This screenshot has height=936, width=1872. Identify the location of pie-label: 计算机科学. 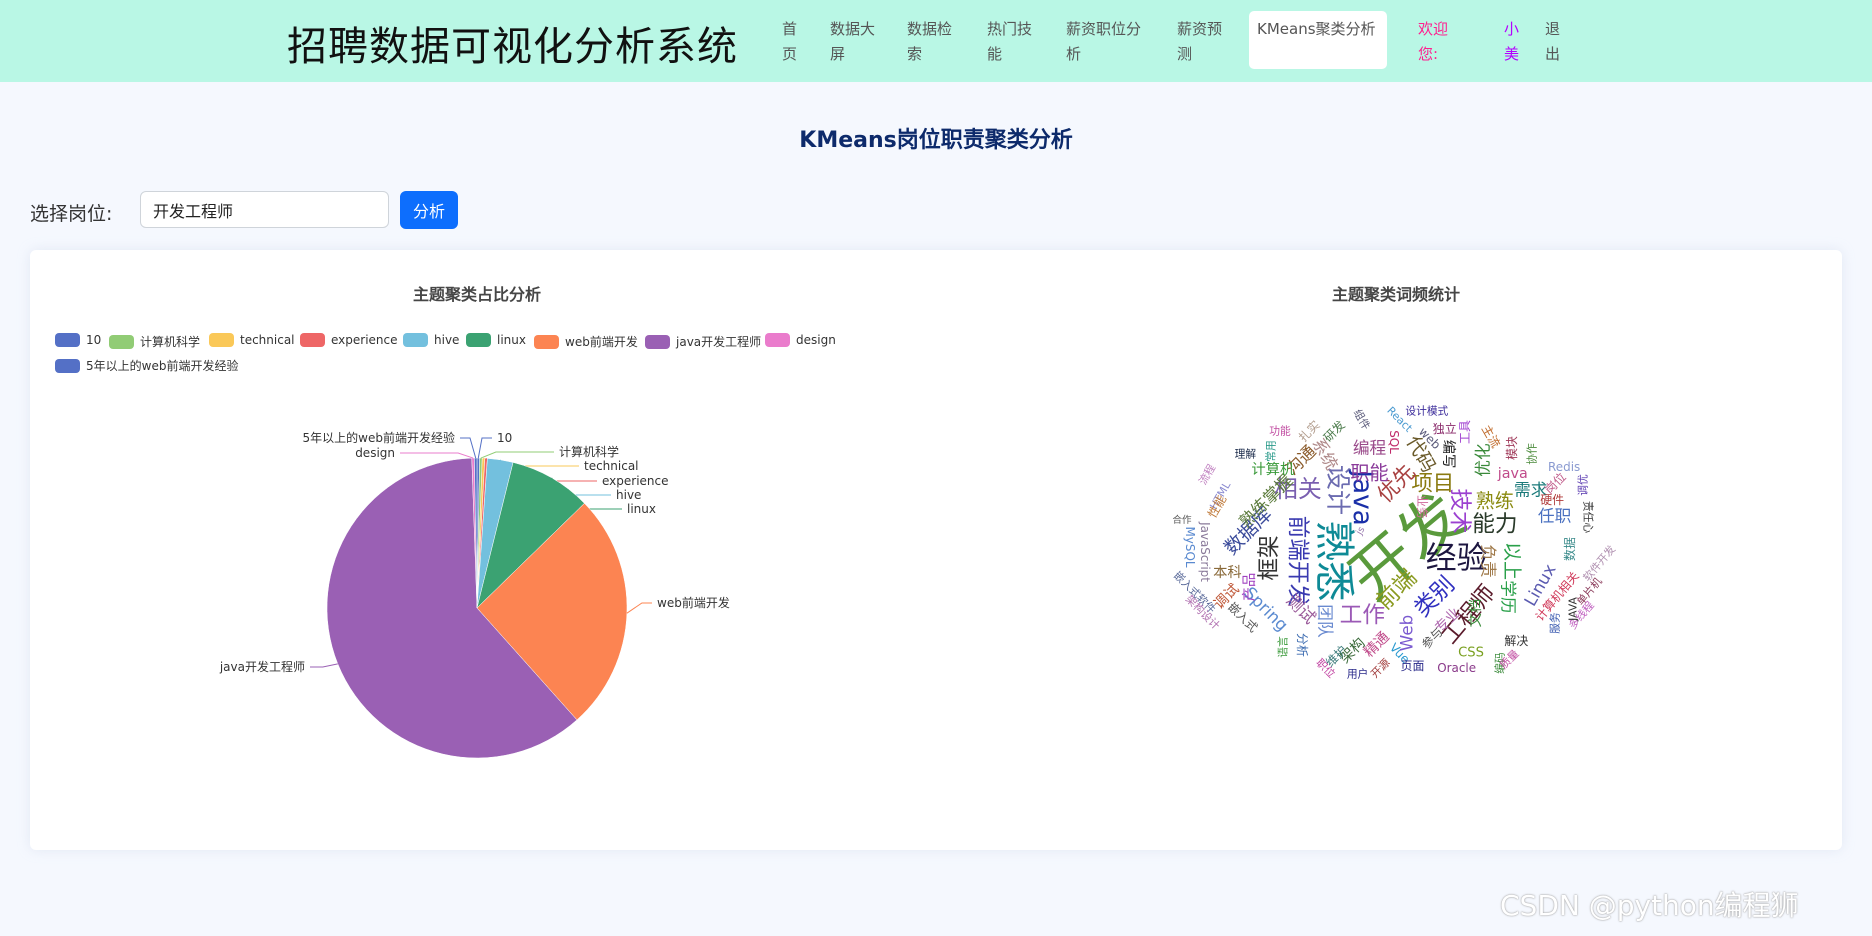
(589, 451).